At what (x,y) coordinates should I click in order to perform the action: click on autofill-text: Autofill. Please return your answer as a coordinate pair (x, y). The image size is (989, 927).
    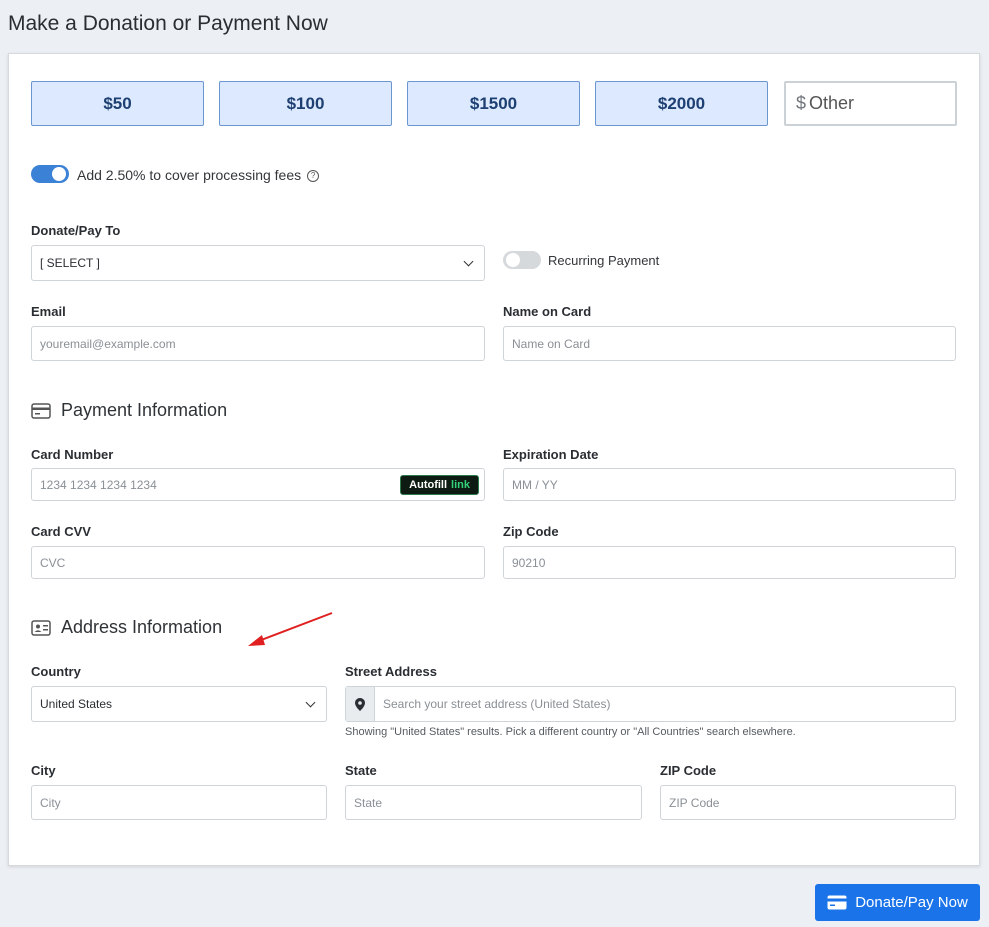
    Looking at the image, I should click on (428, 485).